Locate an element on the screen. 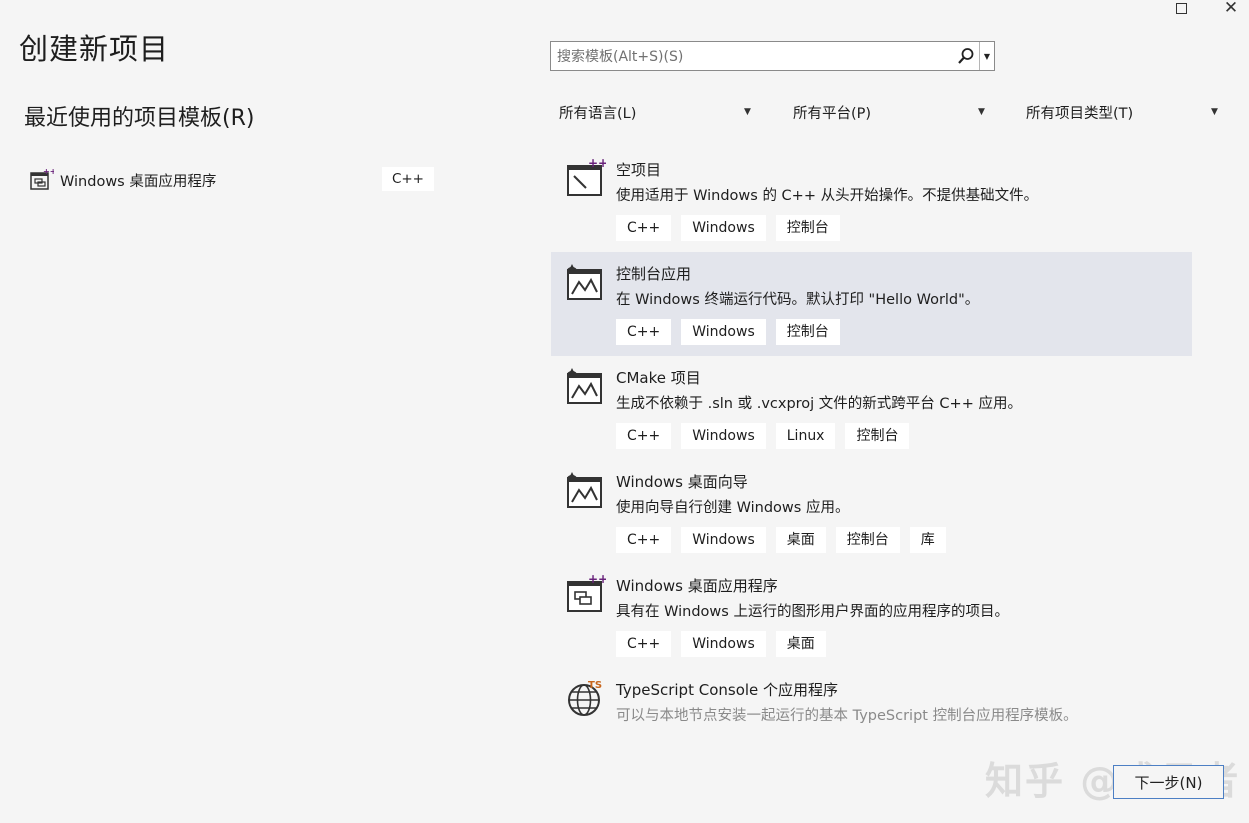 The image size is (1249, 823). project-type-filter: 所有项目类型(T) ▼ is located at coordinates (1122, 112).